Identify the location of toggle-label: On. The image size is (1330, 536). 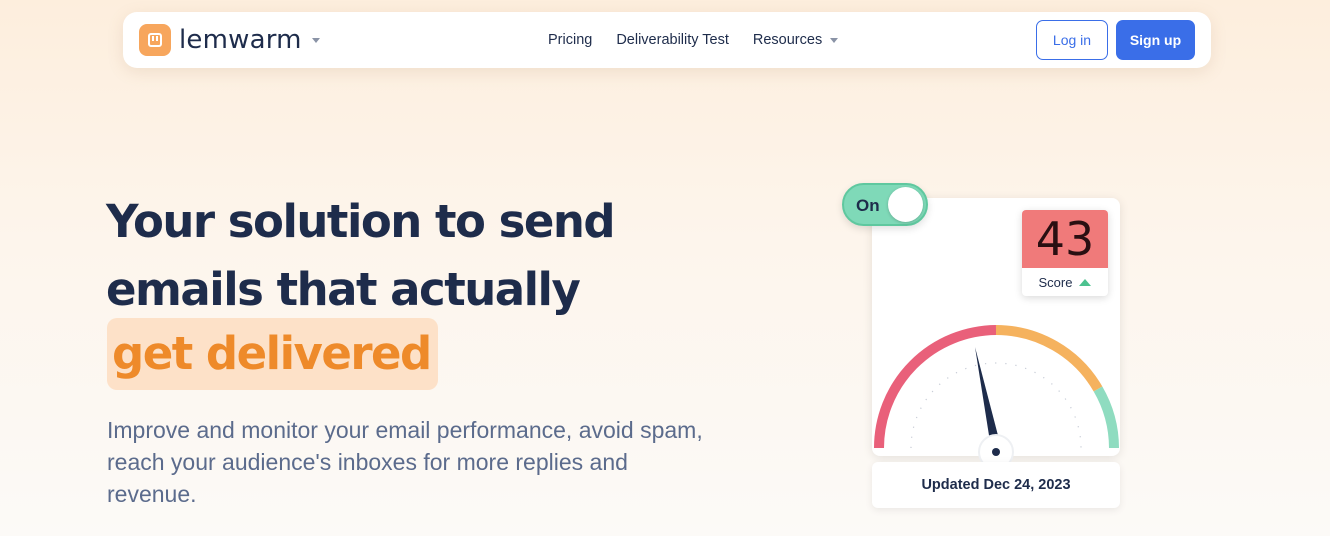
(868, 205).